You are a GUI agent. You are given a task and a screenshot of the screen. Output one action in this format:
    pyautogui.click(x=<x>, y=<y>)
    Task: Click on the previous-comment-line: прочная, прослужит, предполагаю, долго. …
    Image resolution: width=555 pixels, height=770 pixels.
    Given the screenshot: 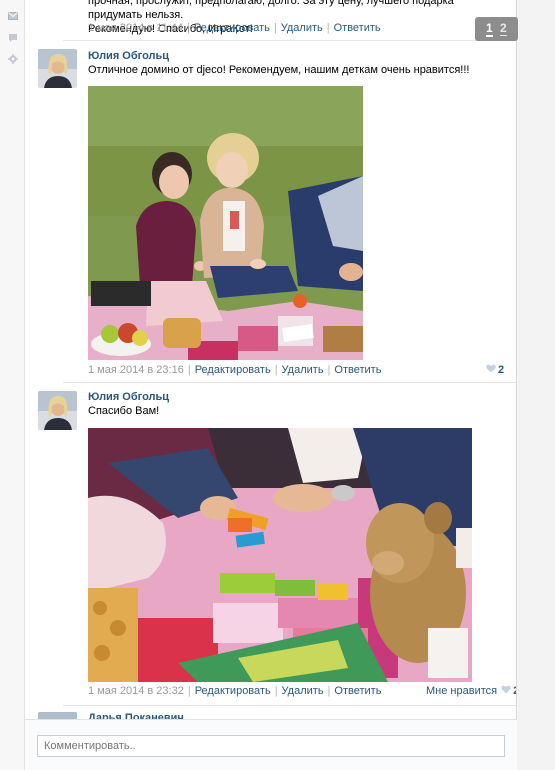 What is the action you would take?
    pyautogui.click(x=271, y=10)
    